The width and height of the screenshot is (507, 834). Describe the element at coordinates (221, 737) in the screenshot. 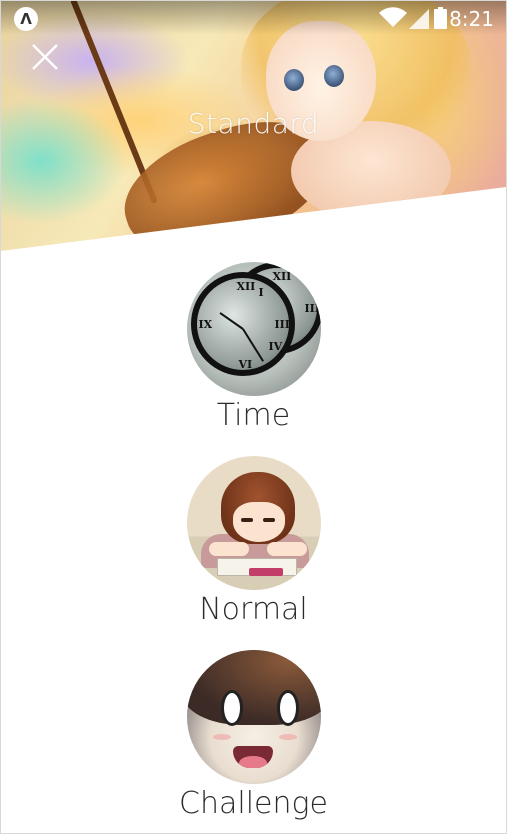

I see `face-cheek-left` at that location.